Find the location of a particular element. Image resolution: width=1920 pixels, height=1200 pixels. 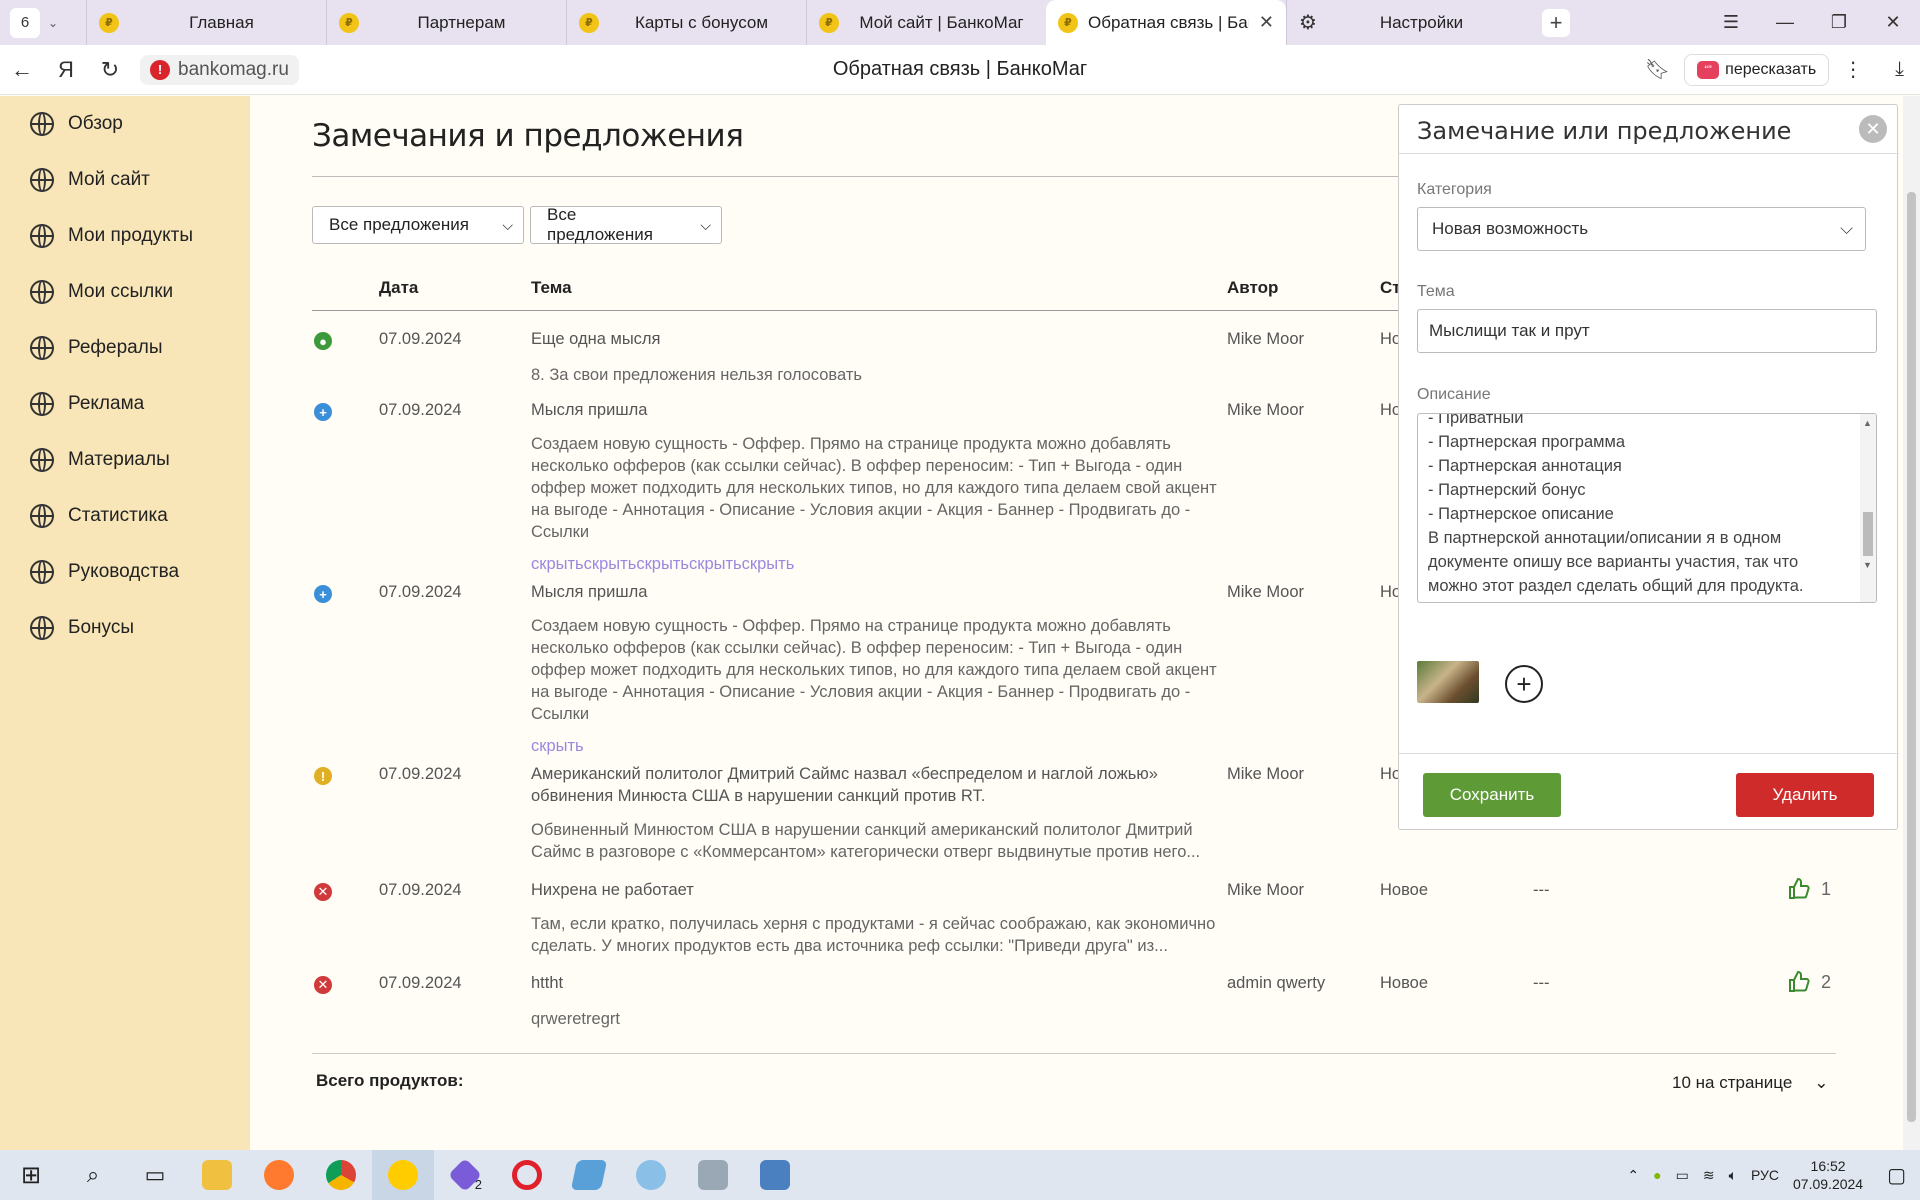

sidebar-item-bonuses: Бонусы is located at coordinates (125, 628).